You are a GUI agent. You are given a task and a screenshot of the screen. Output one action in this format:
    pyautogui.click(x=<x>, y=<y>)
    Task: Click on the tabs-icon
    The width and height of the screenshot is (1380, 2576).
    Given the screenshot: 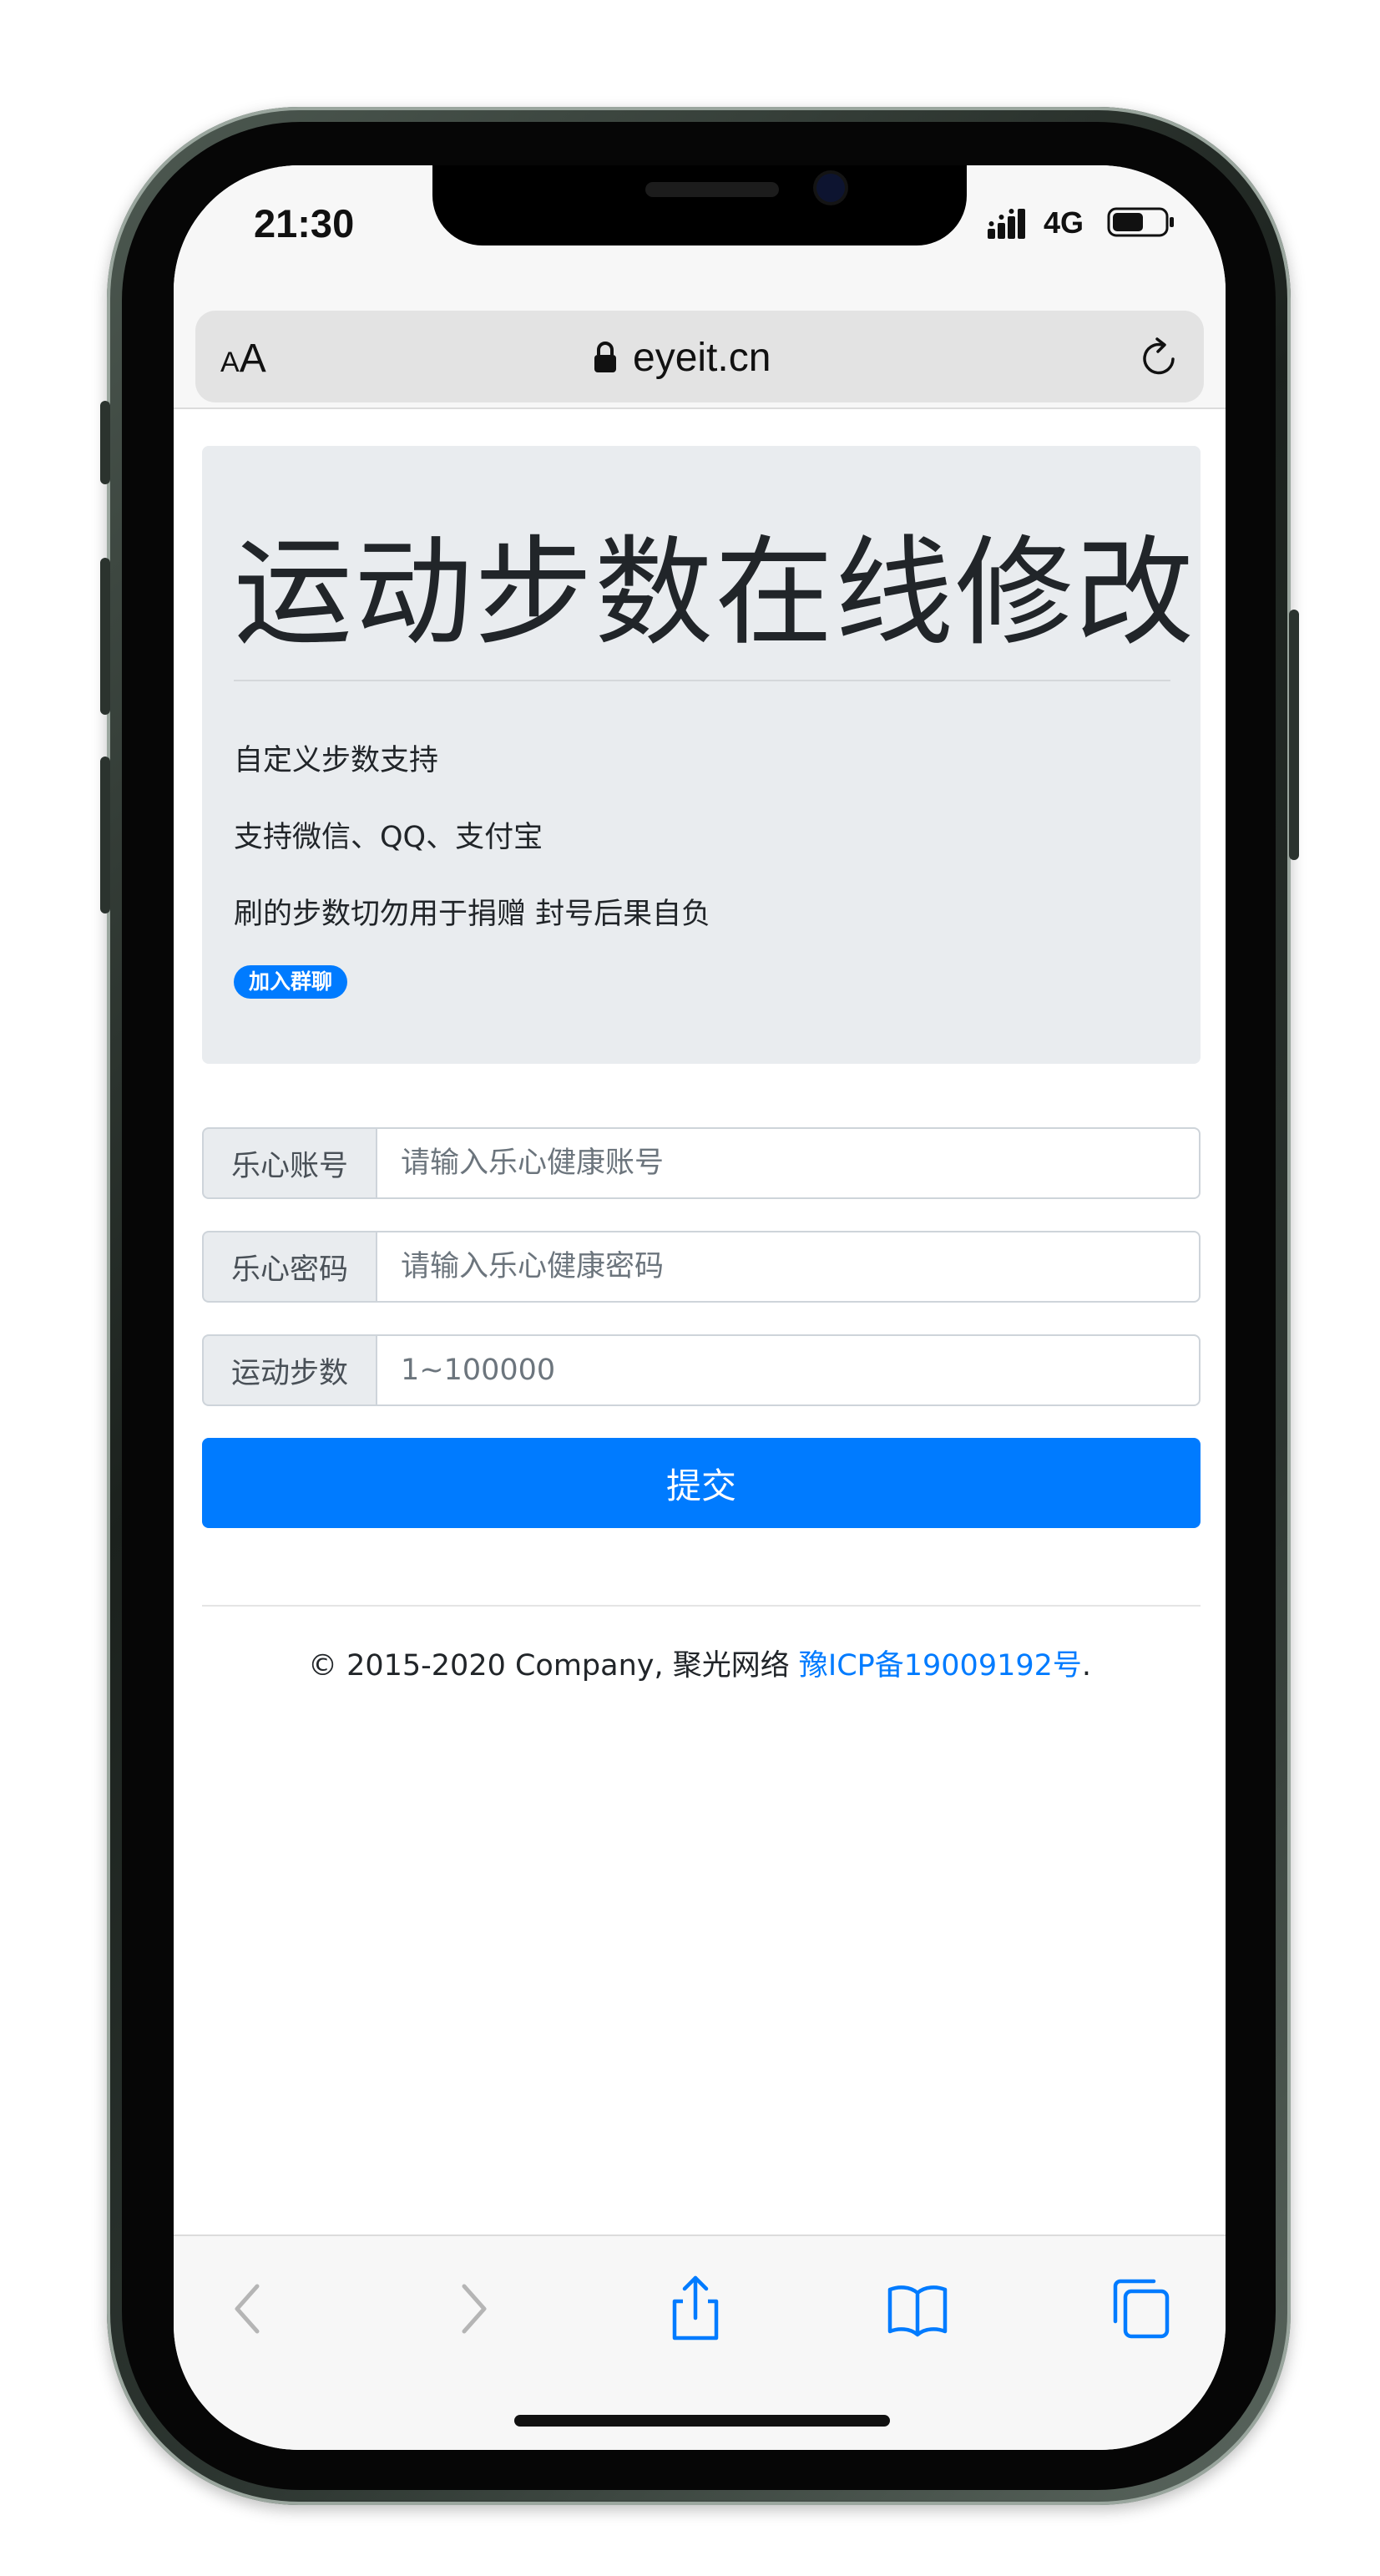 What is the action you would take?
    pyautogui.click(x=1139, y=2308)
    